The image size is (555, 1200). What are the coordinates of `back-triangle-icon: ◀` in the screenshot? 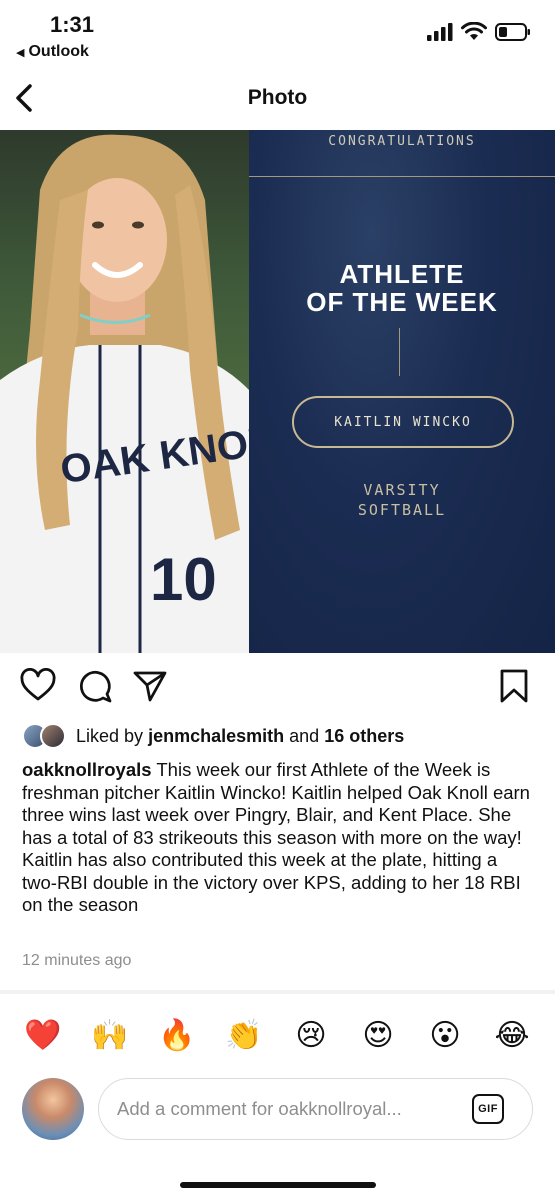 It's located at (20, 52).